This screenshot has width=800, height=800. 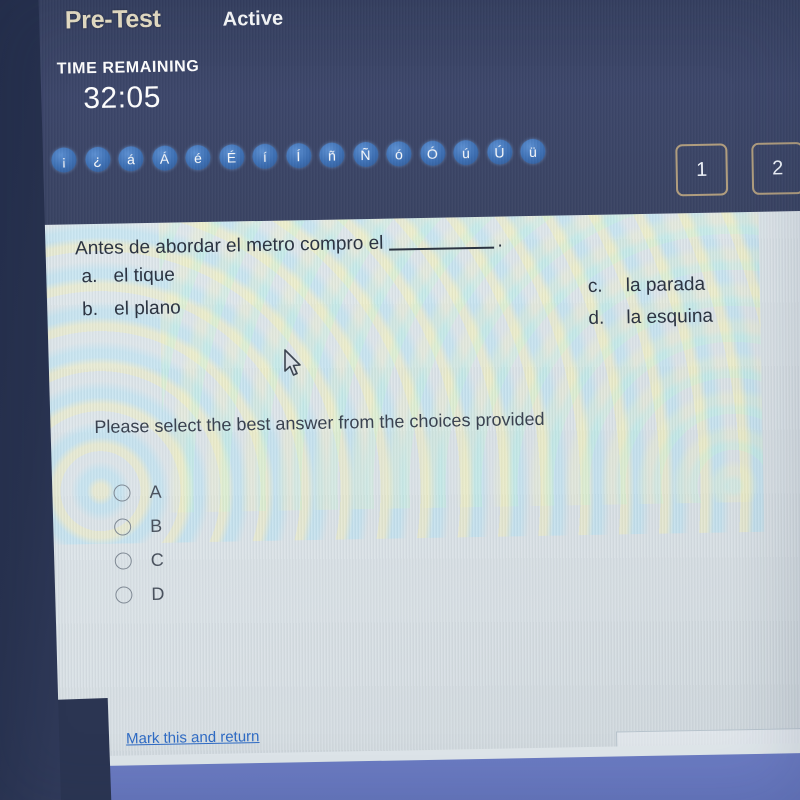 What do you see at coordinates (198, 157) in the screenshot?
I see `accent-key-4: é` at bounding box center [198, 157].